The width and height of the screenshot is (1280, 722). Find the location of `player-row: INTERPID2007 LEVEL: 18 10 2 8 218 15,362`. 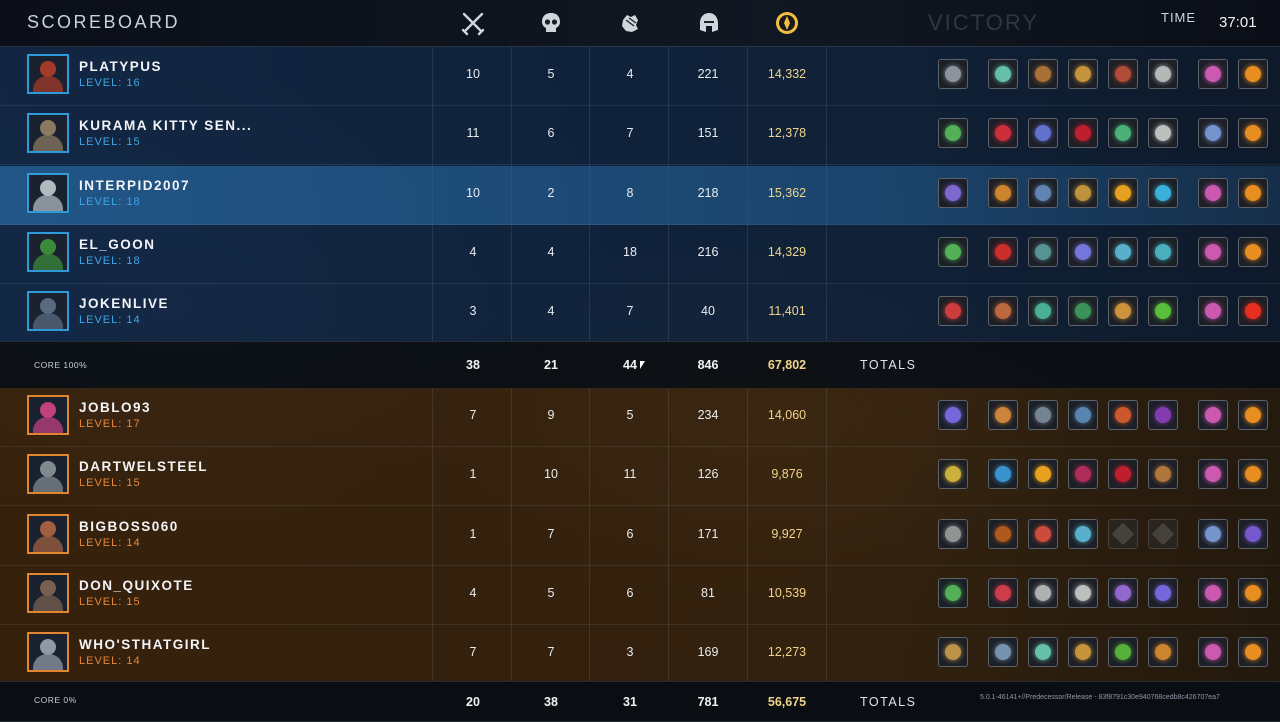

player-row: INTERPID2007 LEVEL: 18 10 2 8 218 15,362 is located at coordinates (640, 195).